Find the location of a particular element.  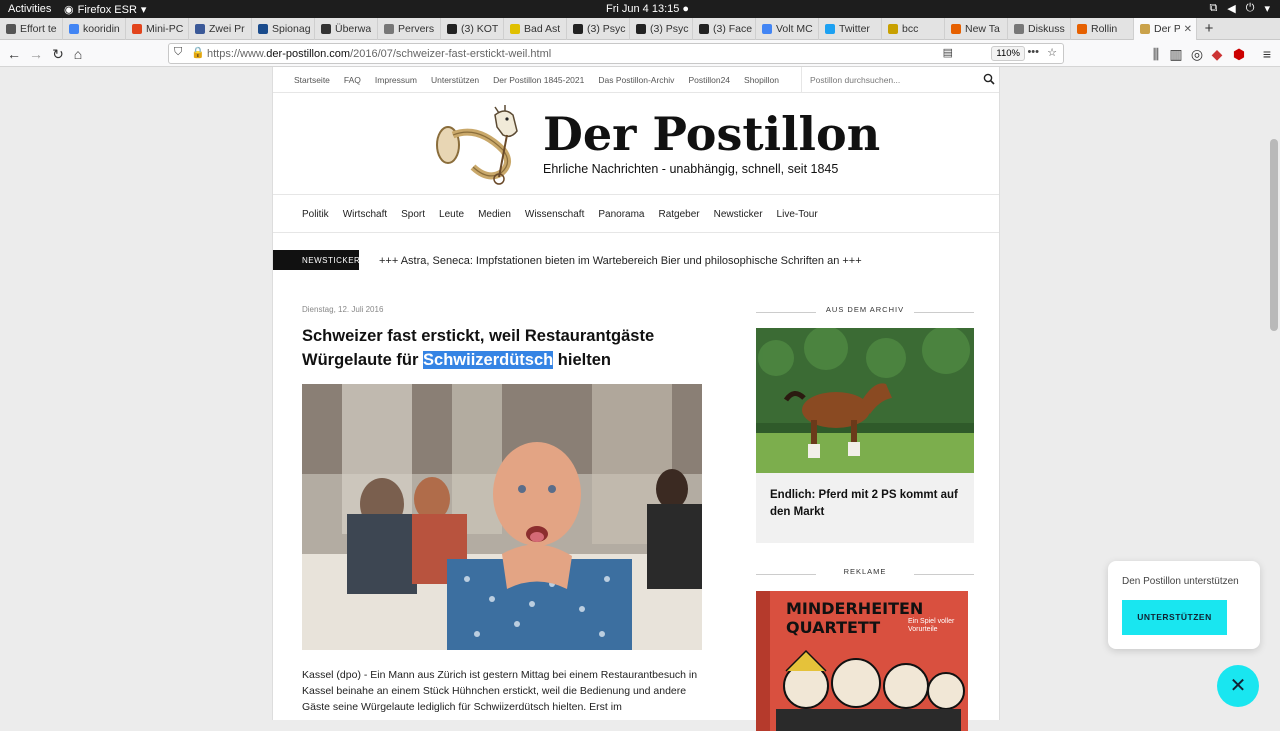

more-actions-icon: ••• is located at coordinates (1033, 52).